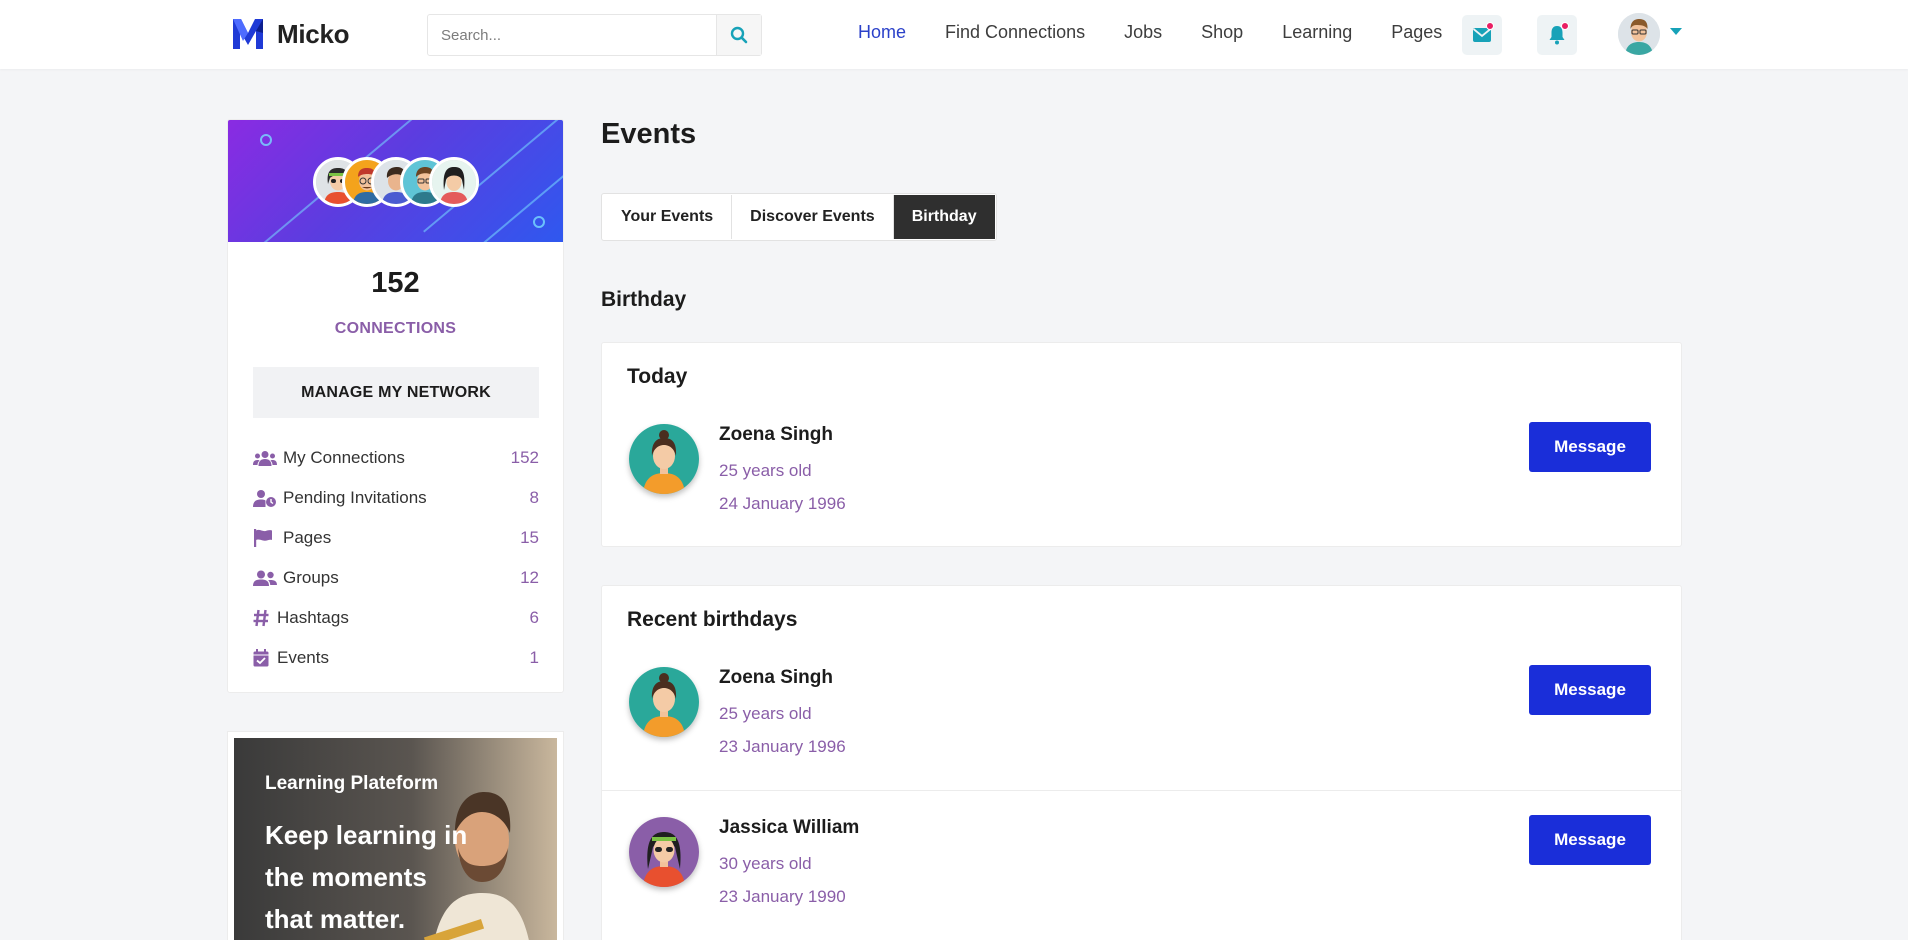 Image resolution: width=1908 pixels, height=940 pixels. I want to click on calendar-check-icon, so click(261, 658).